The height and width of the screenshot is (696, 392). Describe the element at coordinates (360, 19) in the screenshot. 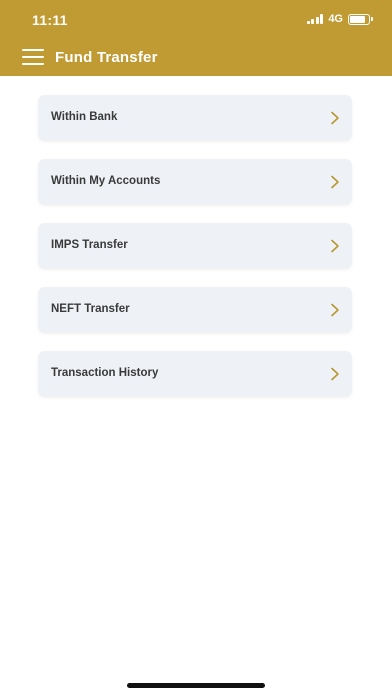

I see `battery-icon` at that location.